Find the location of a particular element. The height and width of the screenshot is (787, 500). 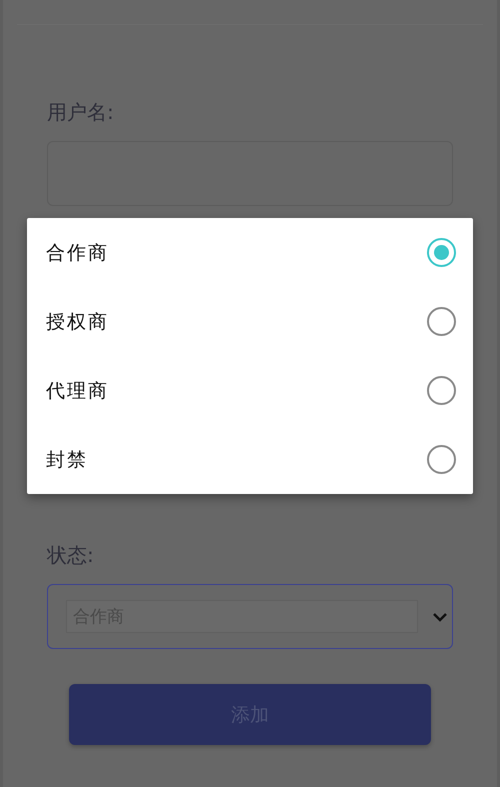

option-label: 封禁 is located at coordinates (67, 459).